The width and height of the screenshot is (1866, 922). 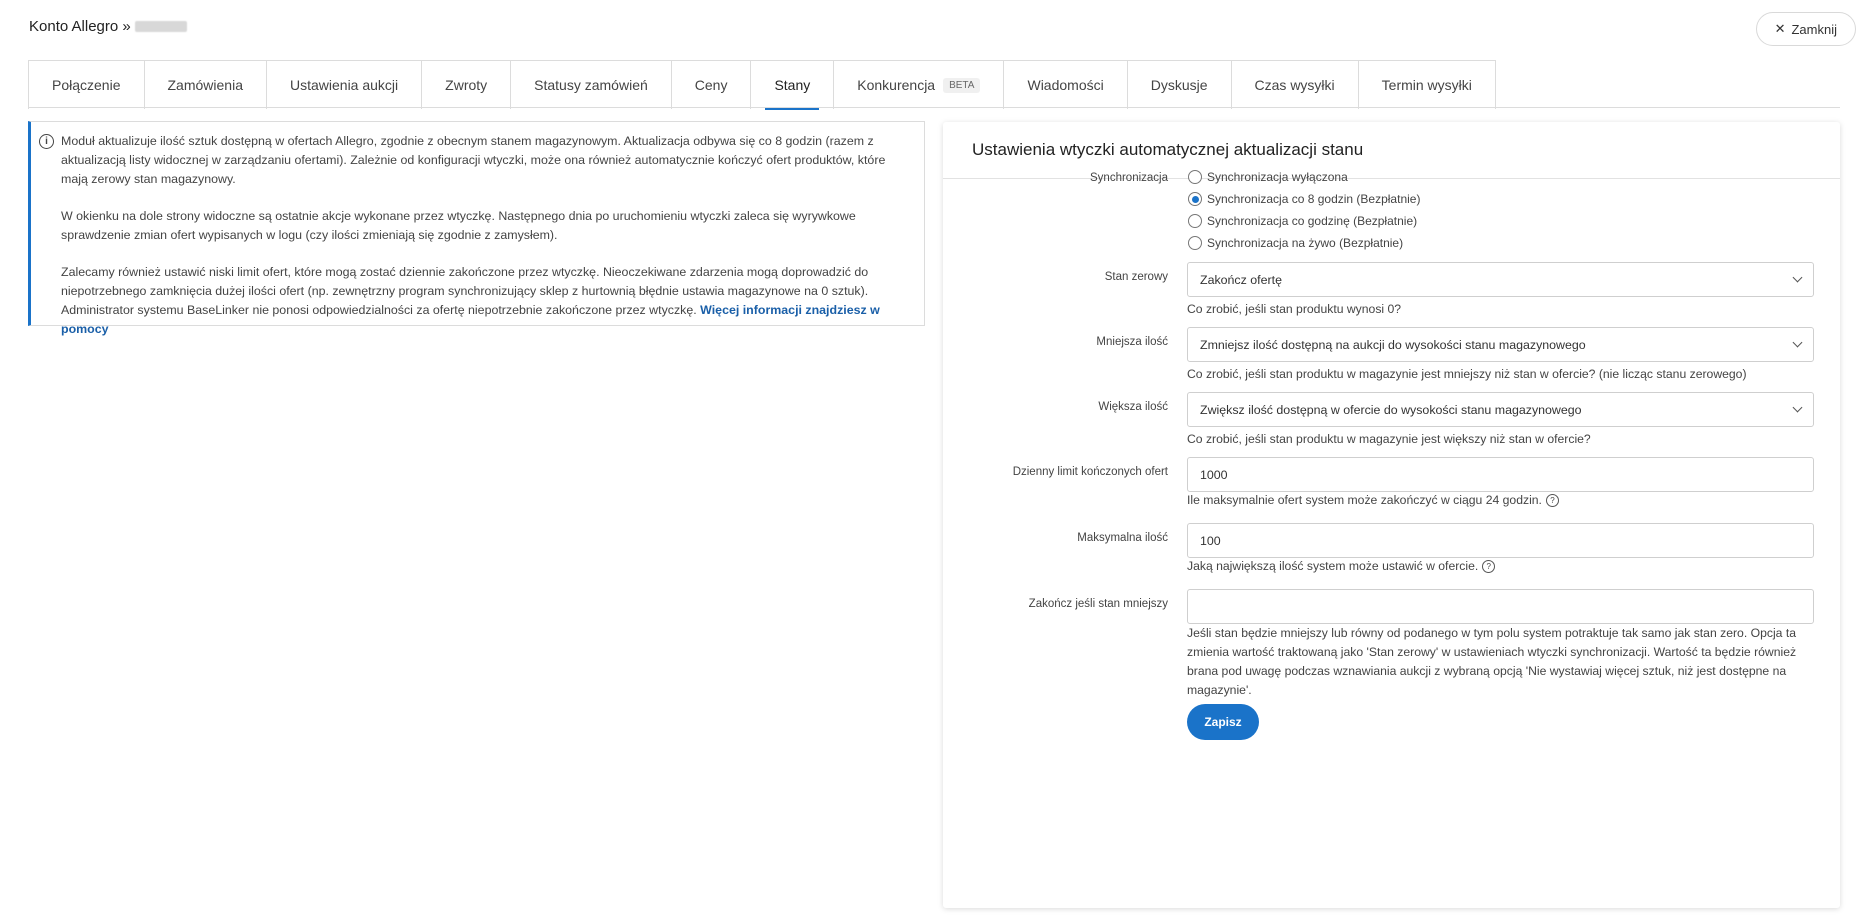 I want to click on info-icon: i, so click(x=46, y=141).